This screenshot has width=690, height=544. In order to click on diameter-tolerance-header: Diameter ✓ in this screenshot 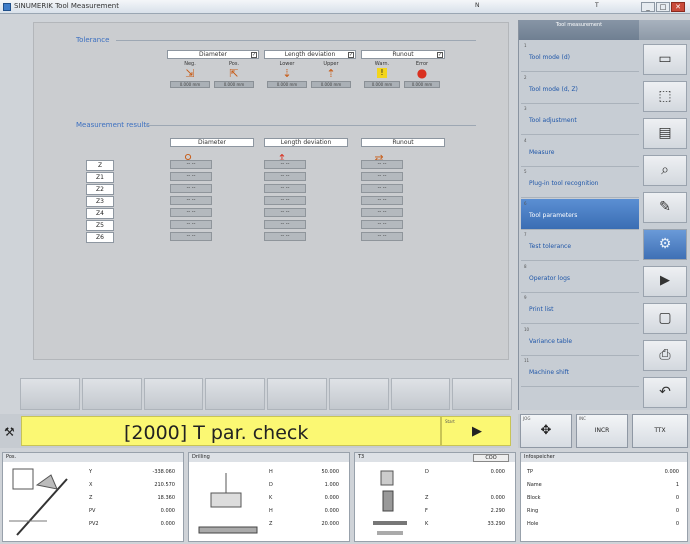, I will do `click(213, 54)`.